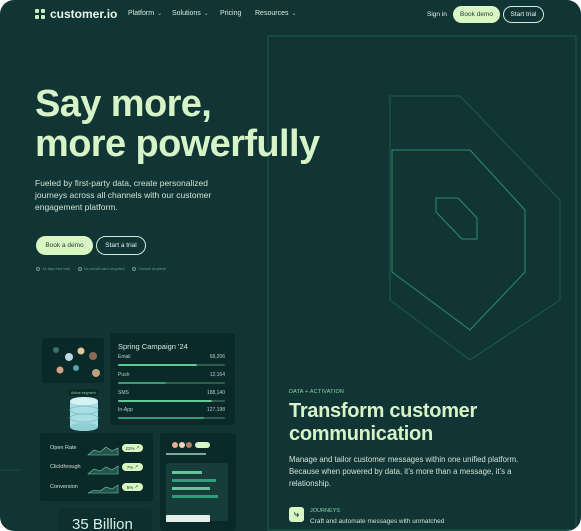 The image size is (581, 531). What do you see at coordinates (217, 375) in the screenshot?
I see `channel-value: 12,164` at bounding box center [217, 375].